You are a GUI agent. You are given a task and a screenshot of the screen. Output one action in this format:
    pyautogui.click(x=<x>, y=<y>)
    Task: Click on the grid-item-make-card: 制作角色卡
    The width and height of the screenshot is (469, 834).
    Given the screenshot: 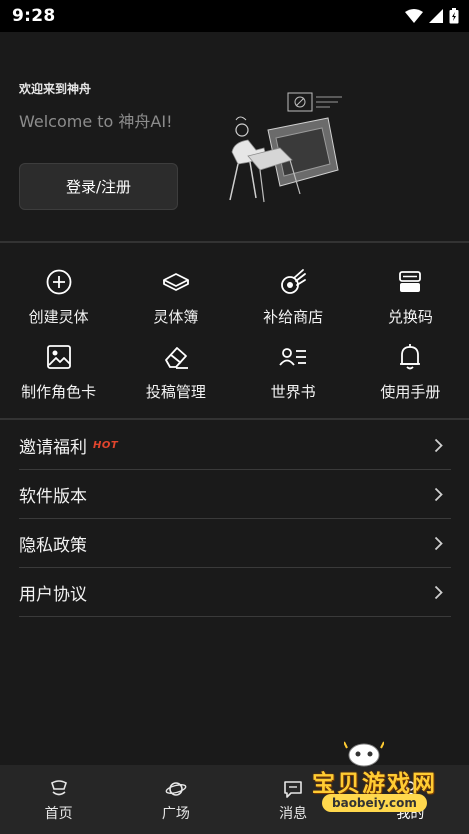 What is the action you would take?
    pyautogui.click(x=58, y=380)
    